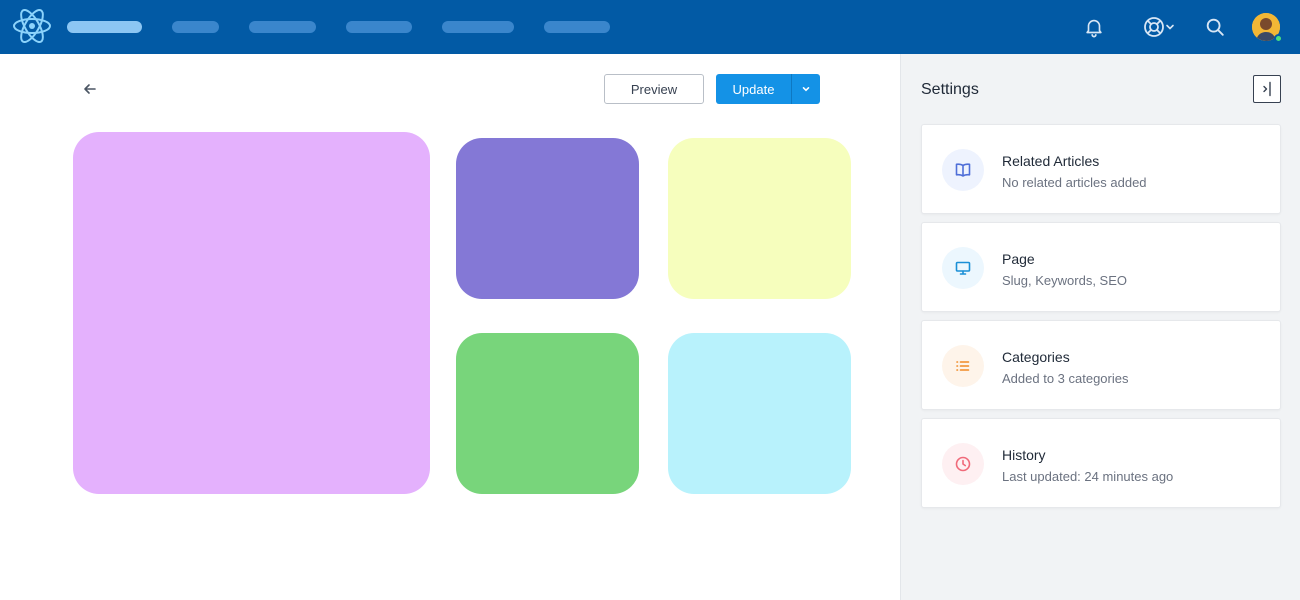 Image resolution: width=1300 pixels, height=600 pixels. I want to click on page-card: Page Slug, Keywords, SEO, so click(1101, 267).